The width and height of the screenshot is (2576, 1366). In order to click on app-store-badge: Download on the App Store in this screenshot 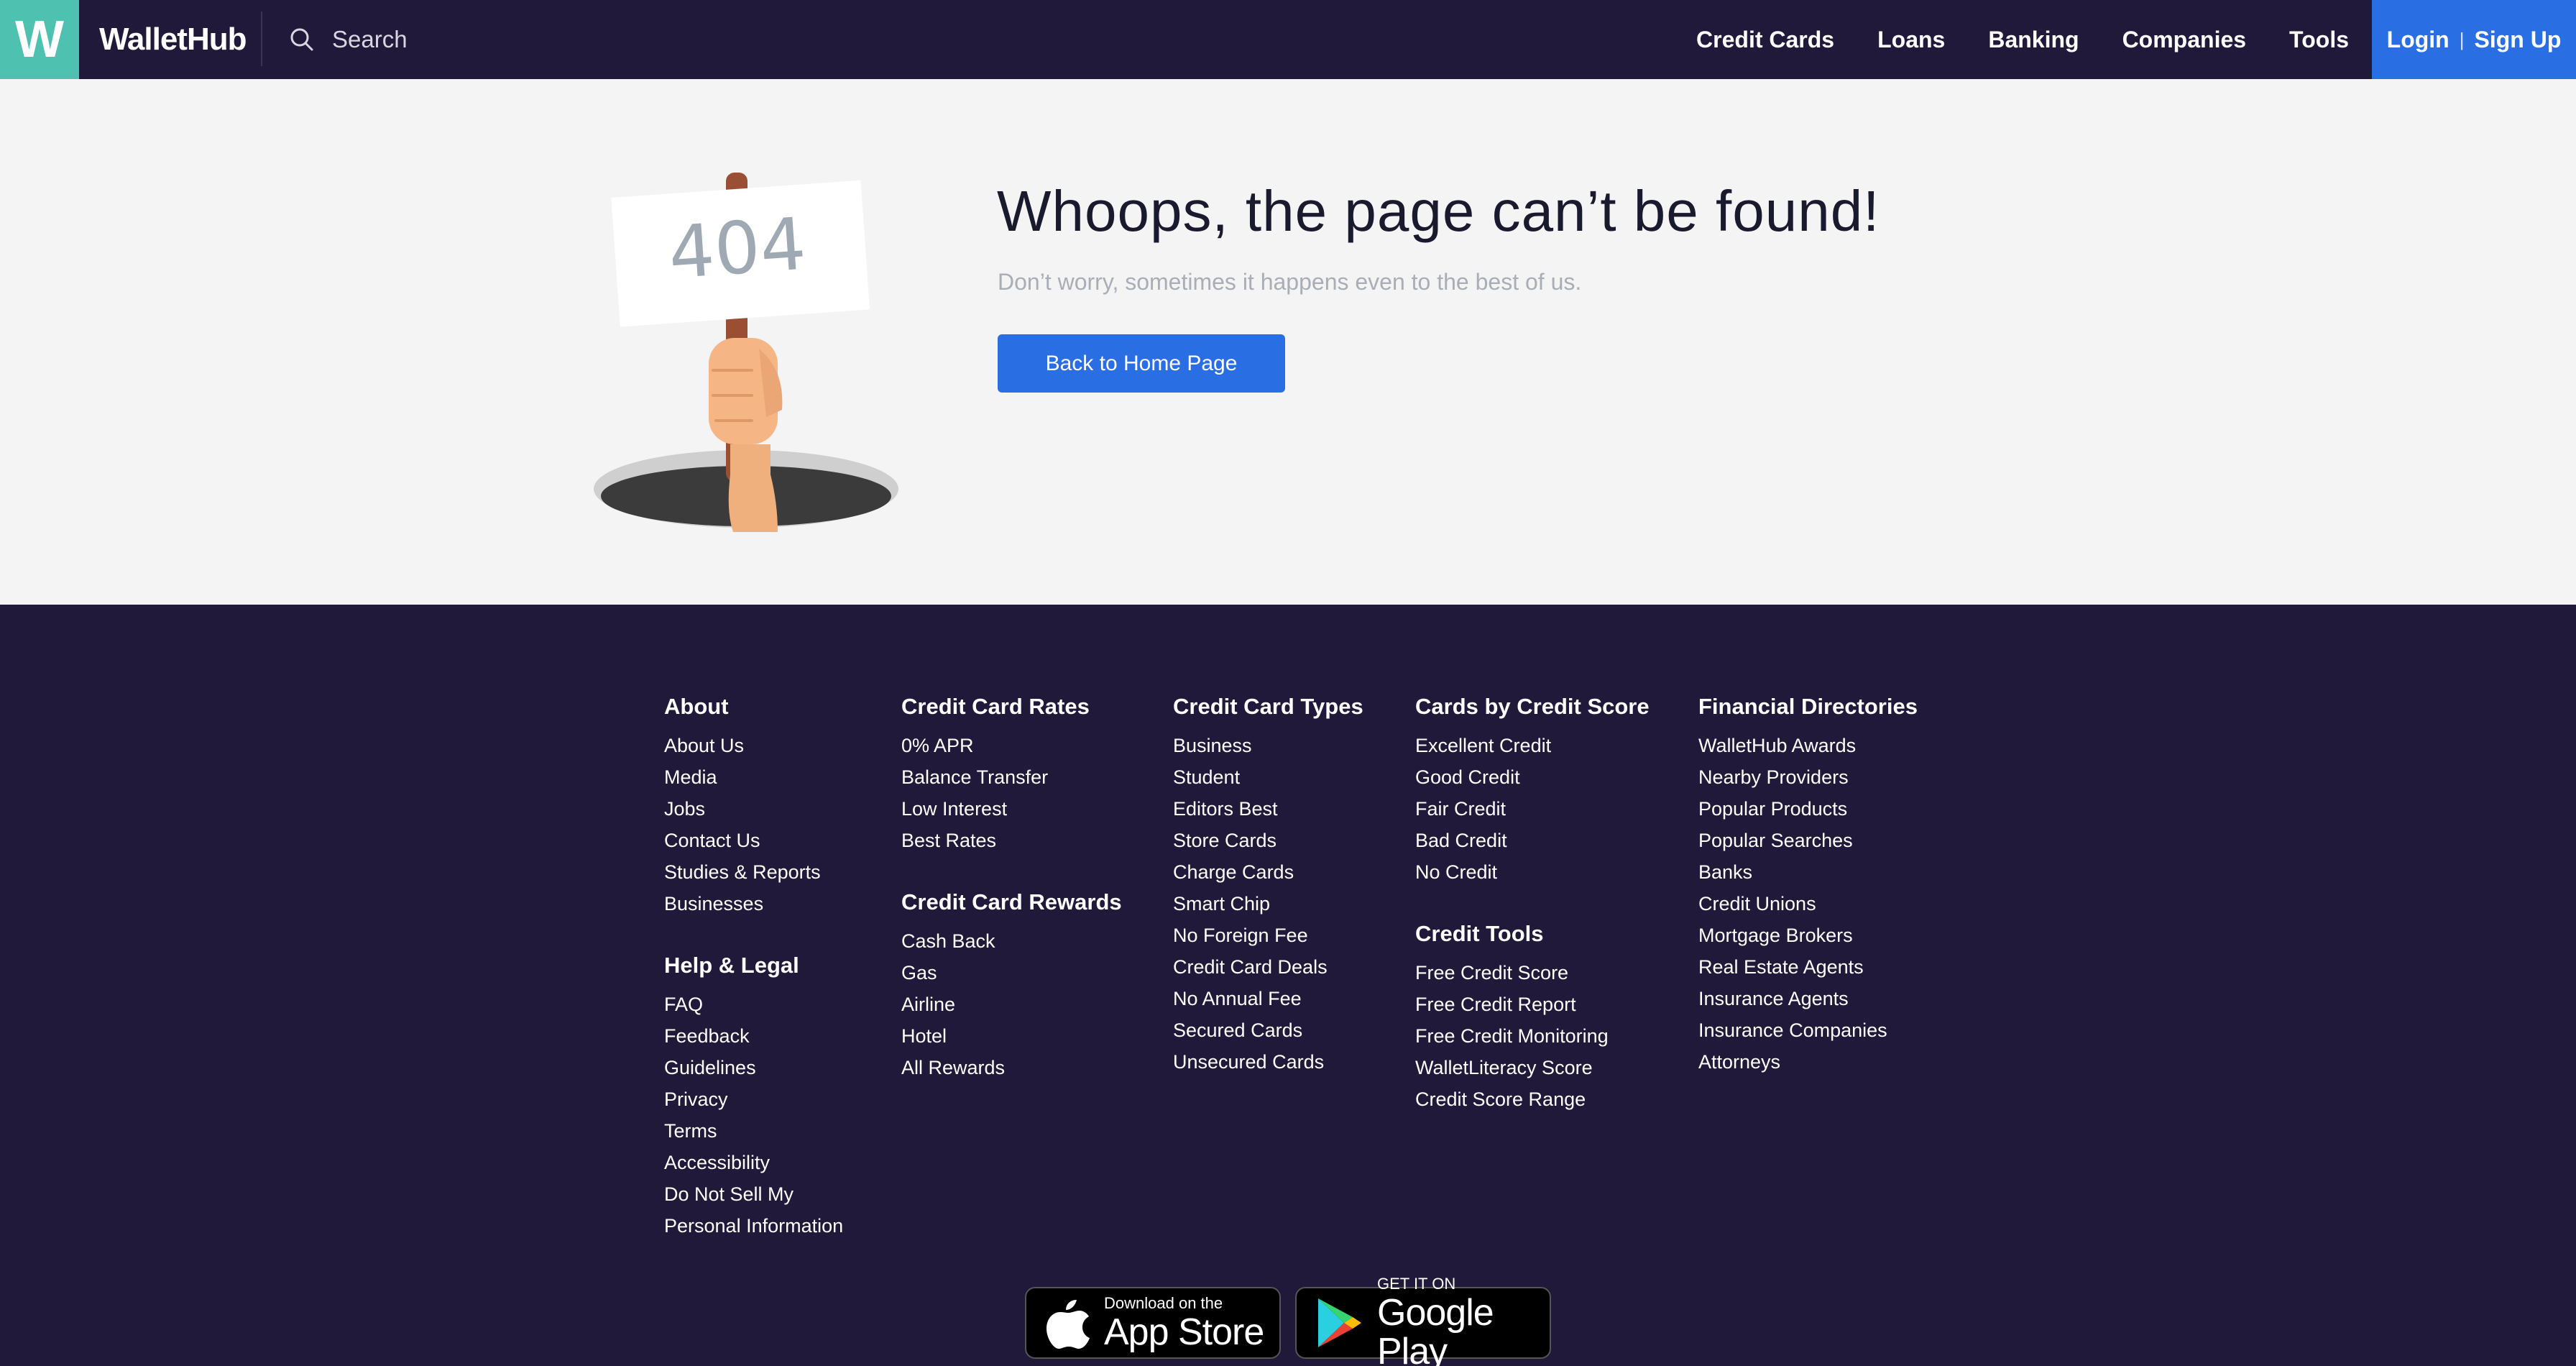, I will do `click(1153, 1323)`.